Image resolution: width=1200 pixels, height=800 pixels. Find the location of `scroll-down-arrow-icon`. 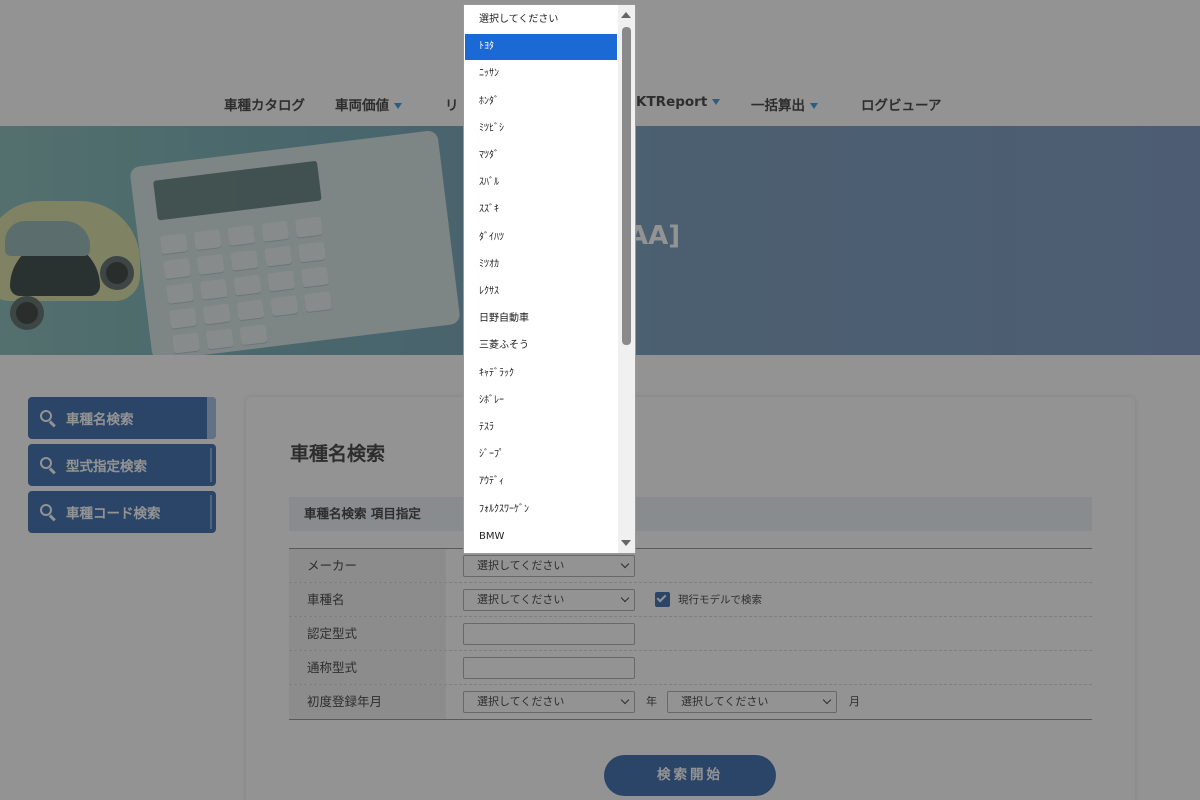

scroll-down-arrow-icon is located at coordinates (626, 543).